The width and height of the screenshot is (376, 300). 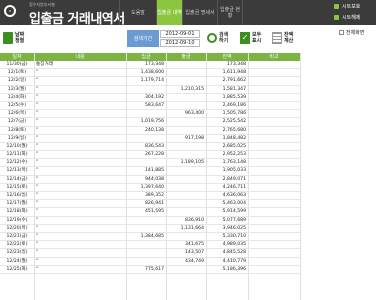 I want to click on table-row: 12/22(토) " 341,675 4,989,035, so click(x=150, y=245).